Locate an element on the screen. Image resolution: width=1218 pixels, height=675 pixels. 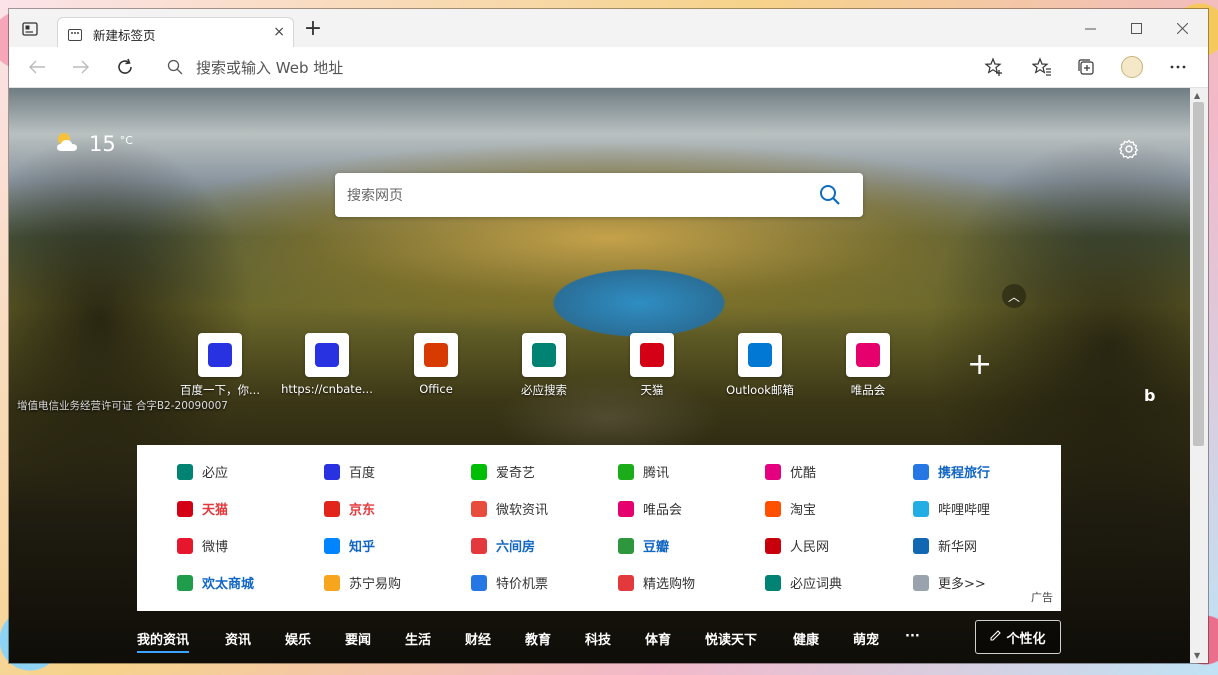
page-settings-gear-icon is located at coordinates (1128, 149).